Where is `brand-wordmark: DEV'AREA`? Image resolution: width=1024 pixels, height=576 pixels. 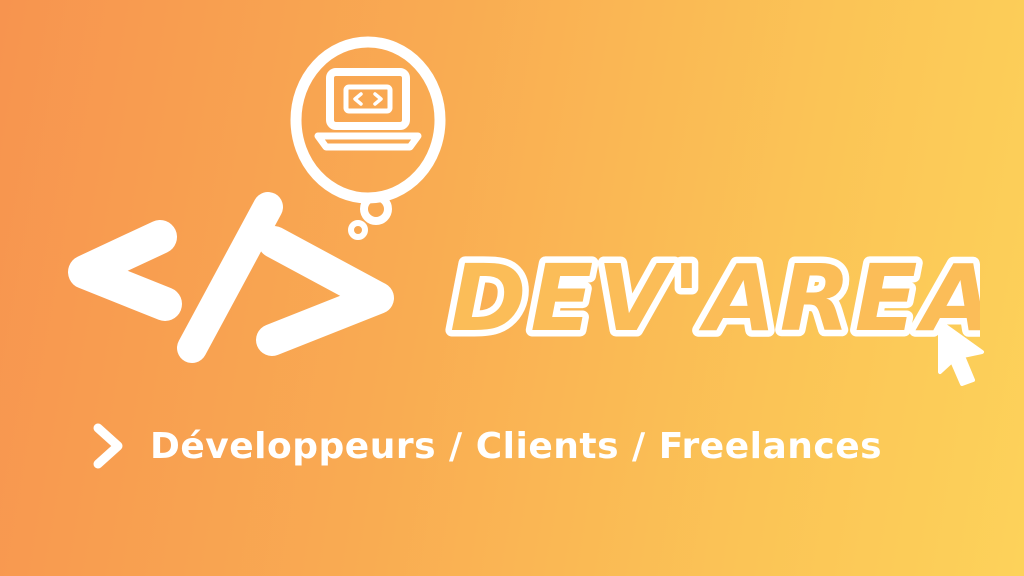 brand-wordmark: DEV'AREA is located at coordinates (712, 299).